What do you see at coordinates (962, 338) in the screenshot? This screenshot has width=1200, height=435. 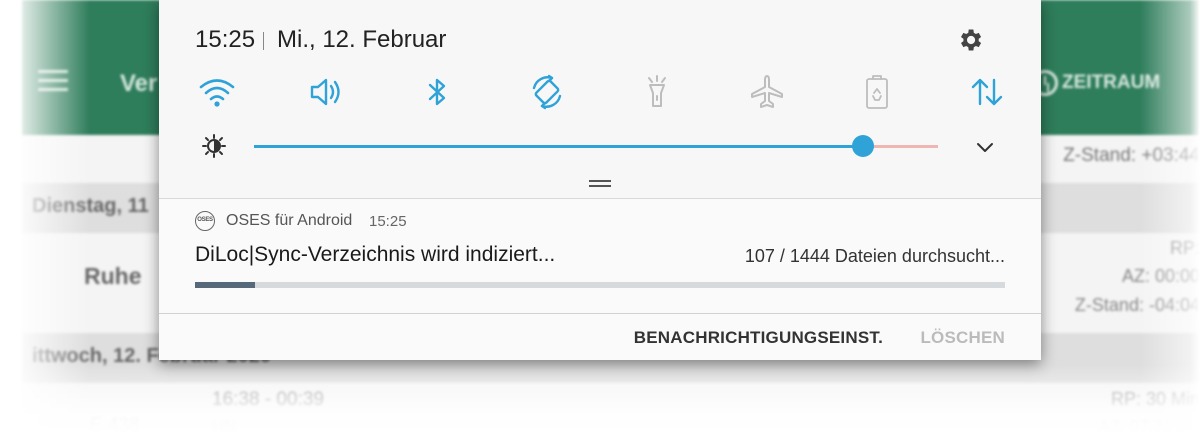 I see `clear-button: LÖSCHEN` at bounding box center [962, 338].